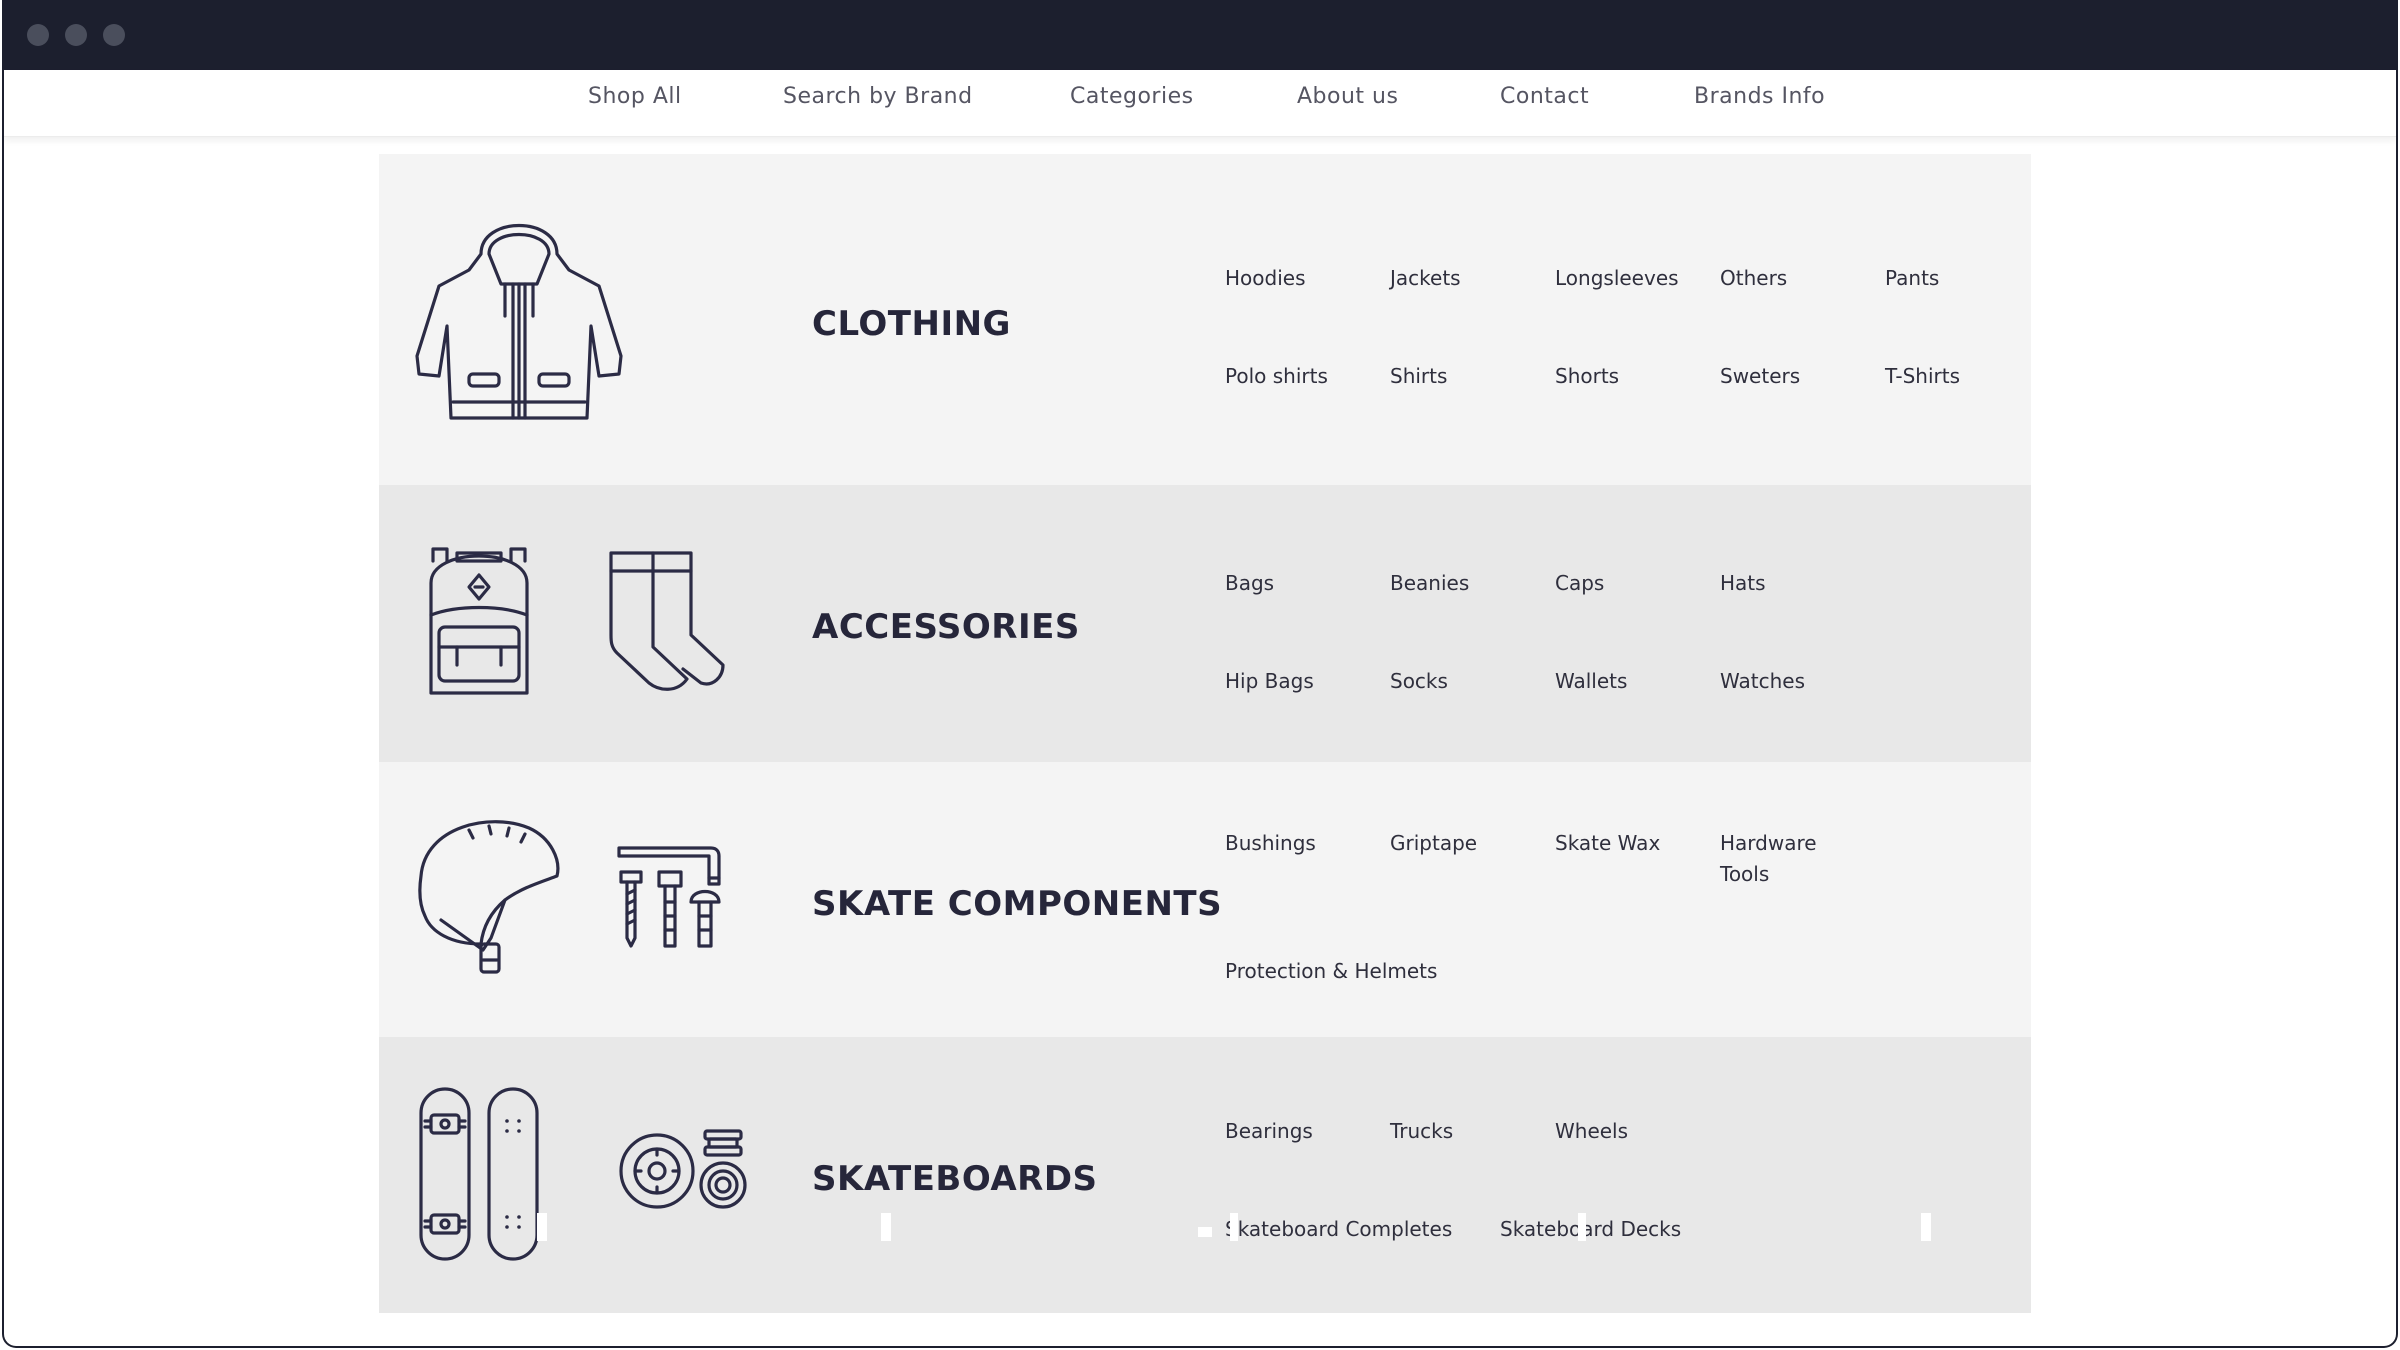 The height and width of the screenshot is (1350, 2400). Describe the element at coordinates (1912, 278) in the screenshot. I see `category-link: Pants` at that location.